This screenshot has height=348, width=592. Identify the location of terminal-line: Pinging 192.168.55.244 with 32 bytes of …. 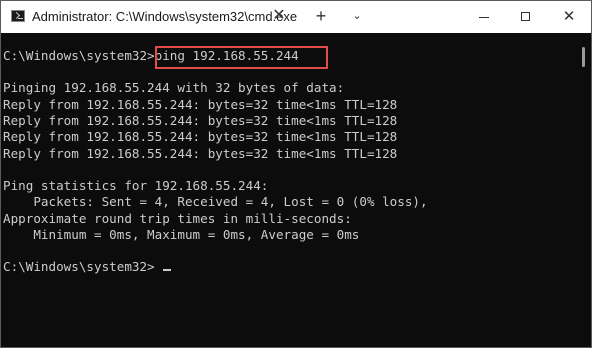
(174, 87).